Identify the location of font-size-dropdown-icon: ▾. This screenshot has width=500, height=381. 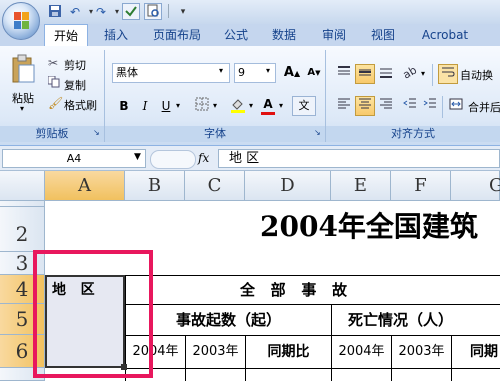
(268, 70).